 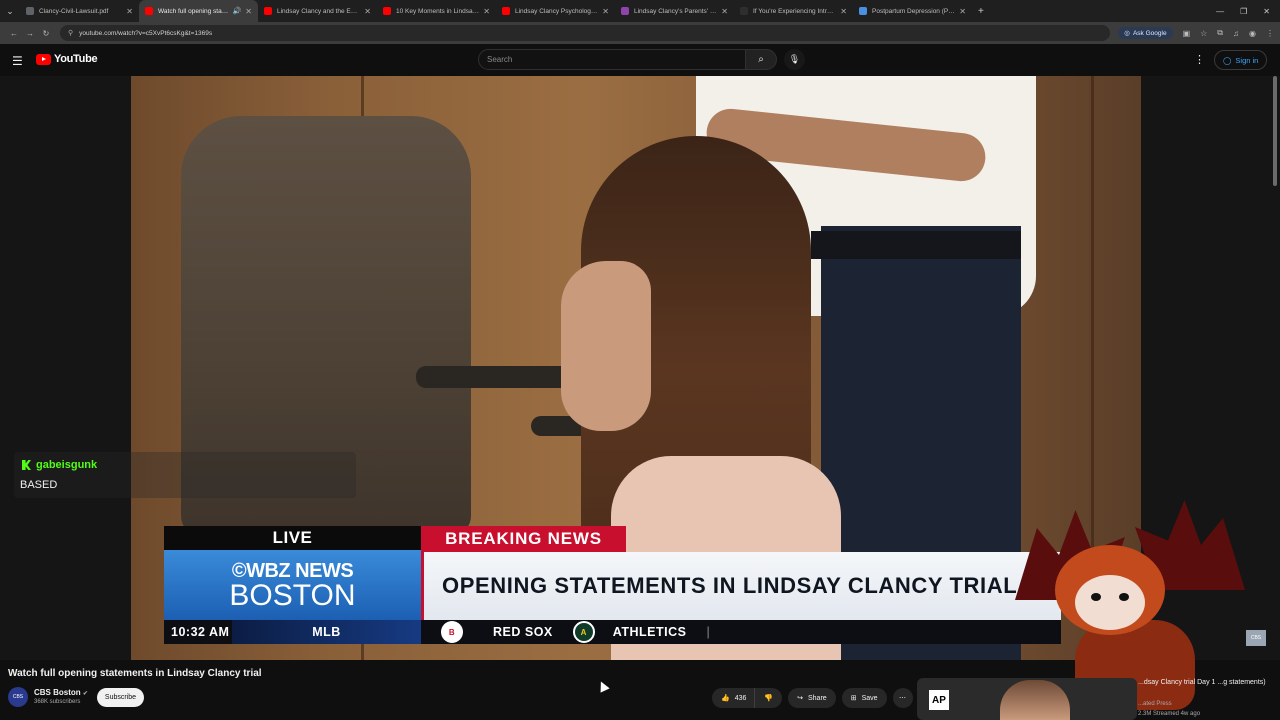 I want to click on youtube-play-icon, so click(x=43, y=59).